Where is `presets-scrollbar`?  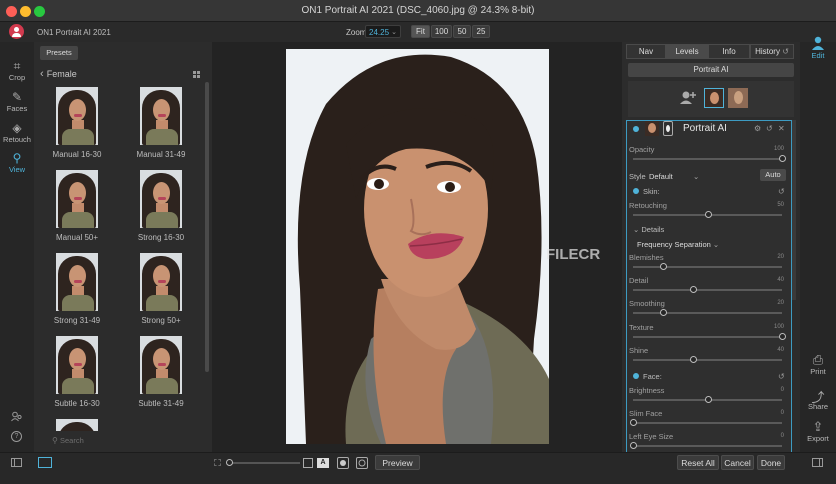 presets-scrollbar is located at coordinates (207, 227).